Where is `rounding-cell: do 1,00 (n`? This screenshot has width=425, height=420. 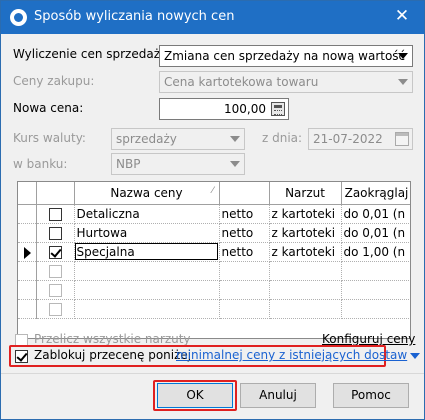
rounding-cell: do 1,00 (n is located at coordinates (375, 252).